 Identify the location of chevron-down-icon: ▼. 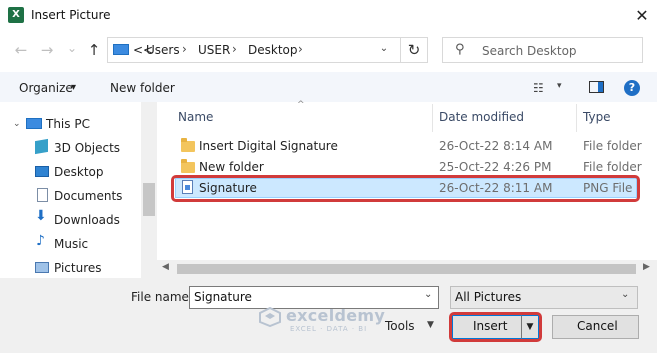
(430, 325).